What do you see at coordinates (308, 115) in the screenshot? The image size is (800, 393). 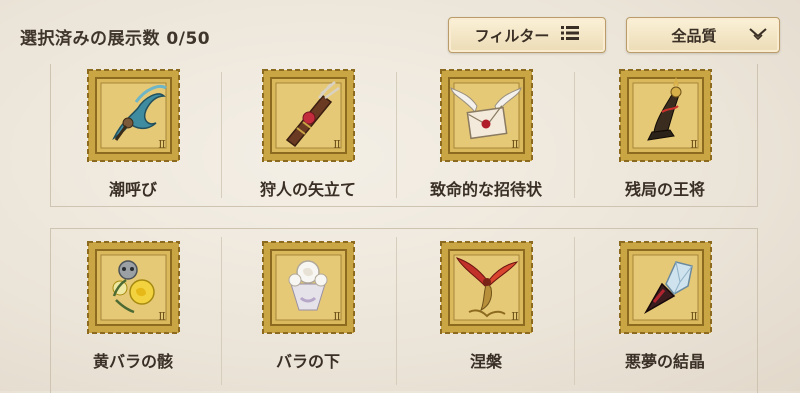 I see `quiver-icon: Ⅱ` at bounding box center [308, 115].